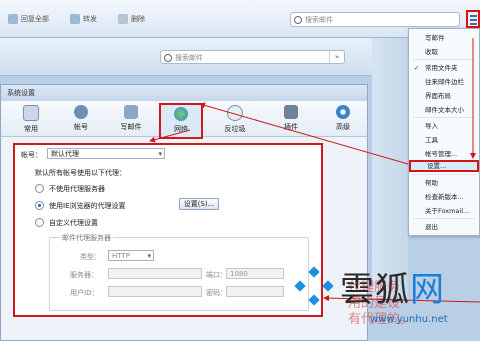 This screenshot has width=480, height=341. What do you see at coordinates (444, 140) in the screenshot?
I see `menu-item-tools: 工具` at bounding box center [444, 140].